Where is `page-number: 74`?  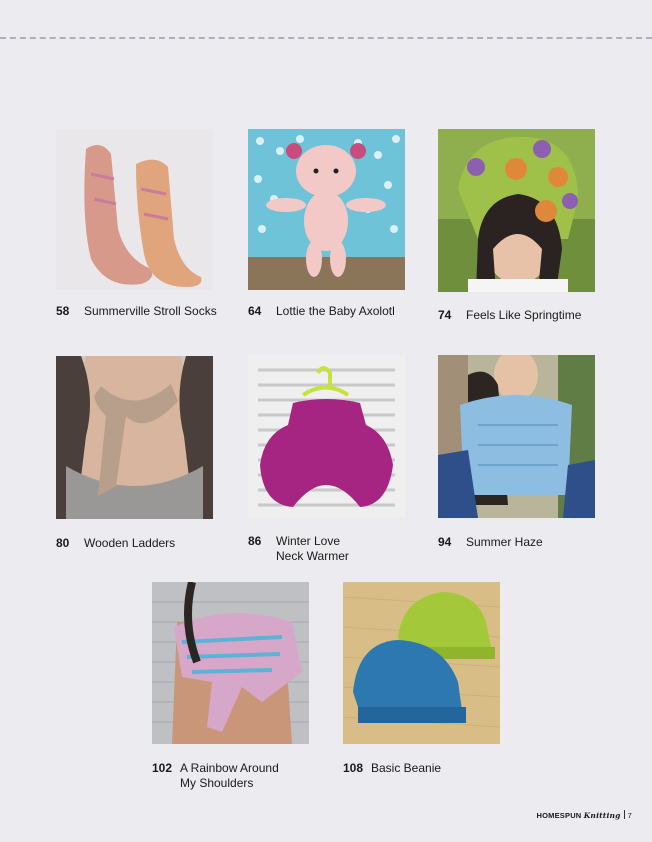 page-number: 74 is located at coordinates (445, 315).